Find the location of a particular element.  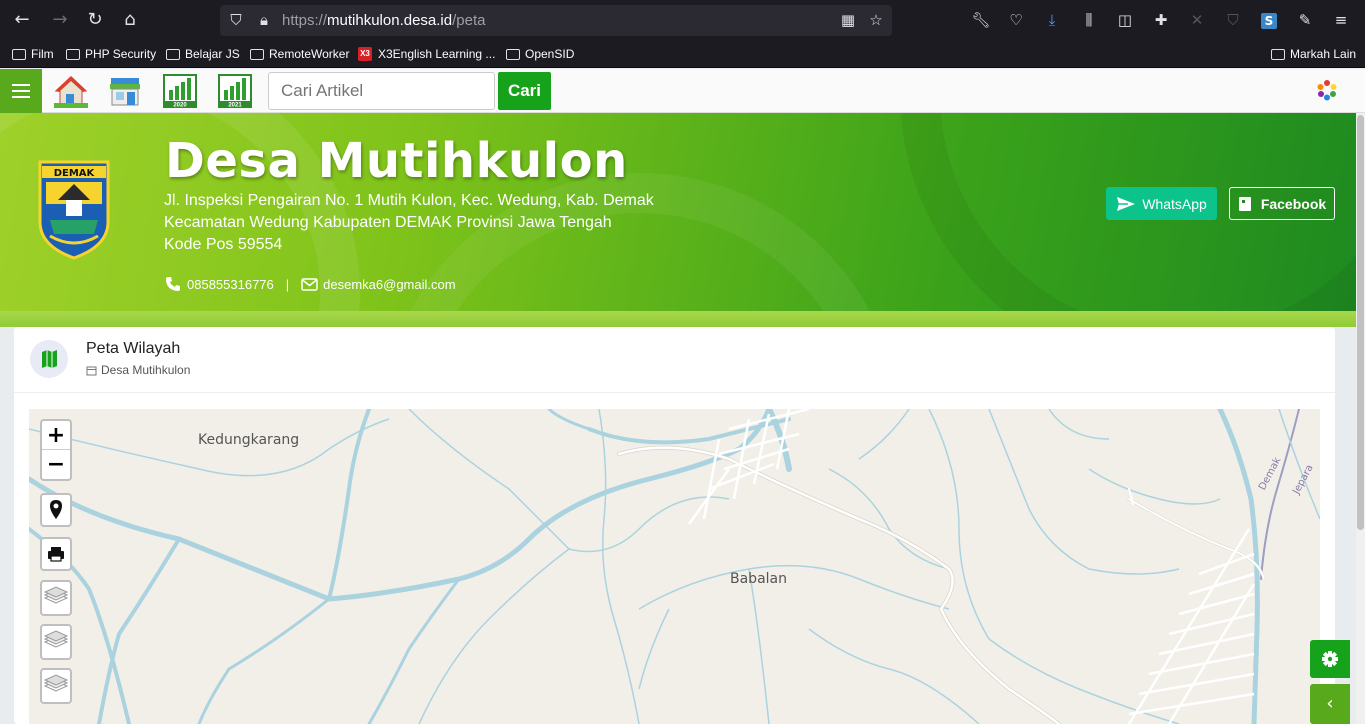

card-header: Peta Wilayah Desa Mutihkulon is located at coordinates (674, 360).